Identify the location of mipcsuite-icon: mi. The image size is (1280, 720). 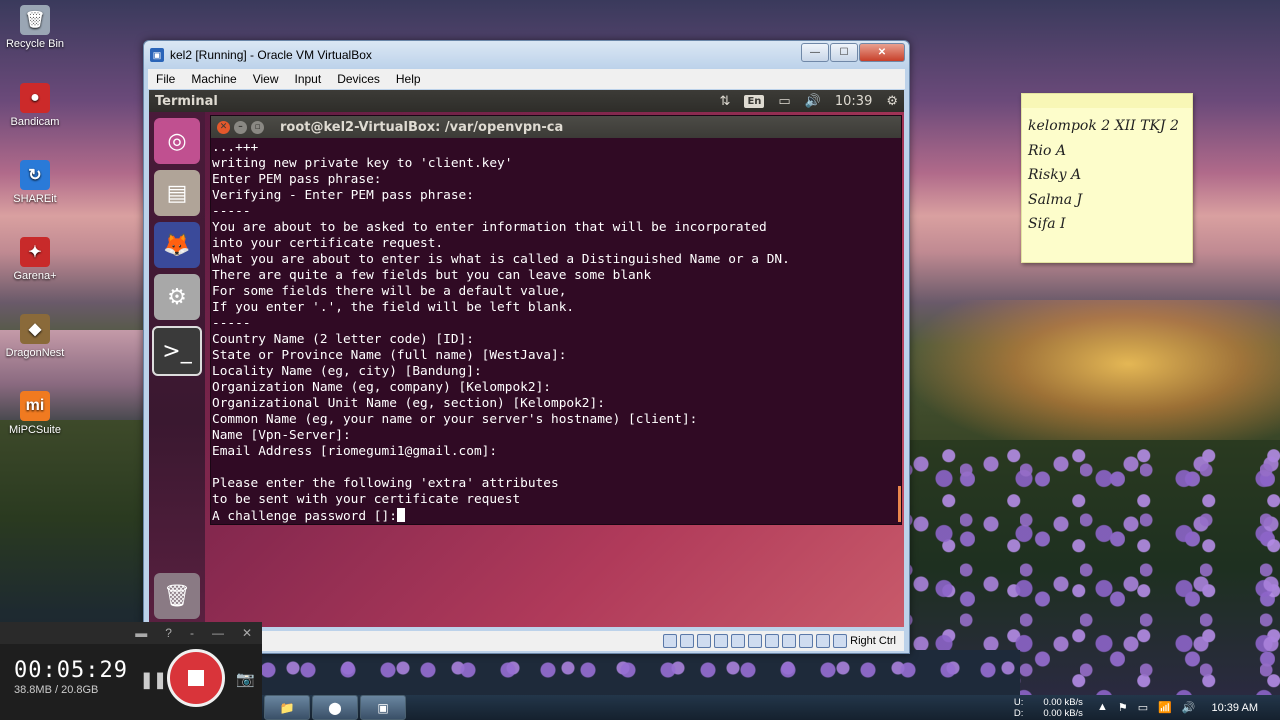
(35, 406).